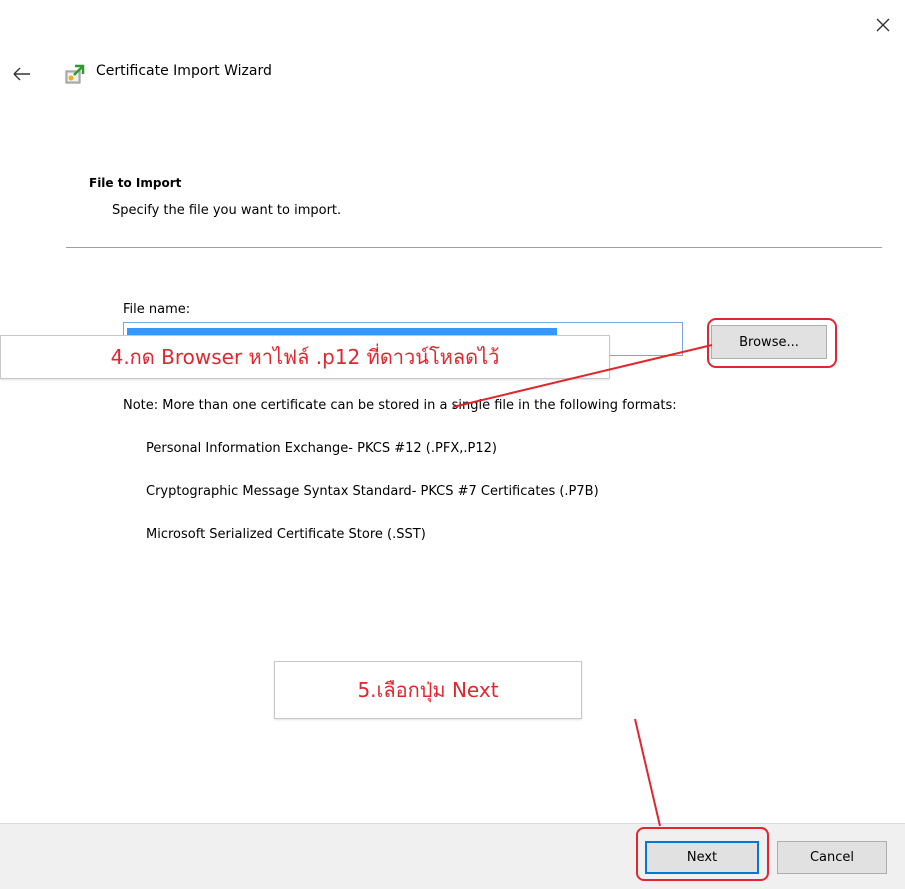 Image resolution: width=905 pixels, height=889 pixels. What do you see at coordinates (135, 183) in the screenshot?
I see `page-heading: File to Import` at bounding box center [135, 183].